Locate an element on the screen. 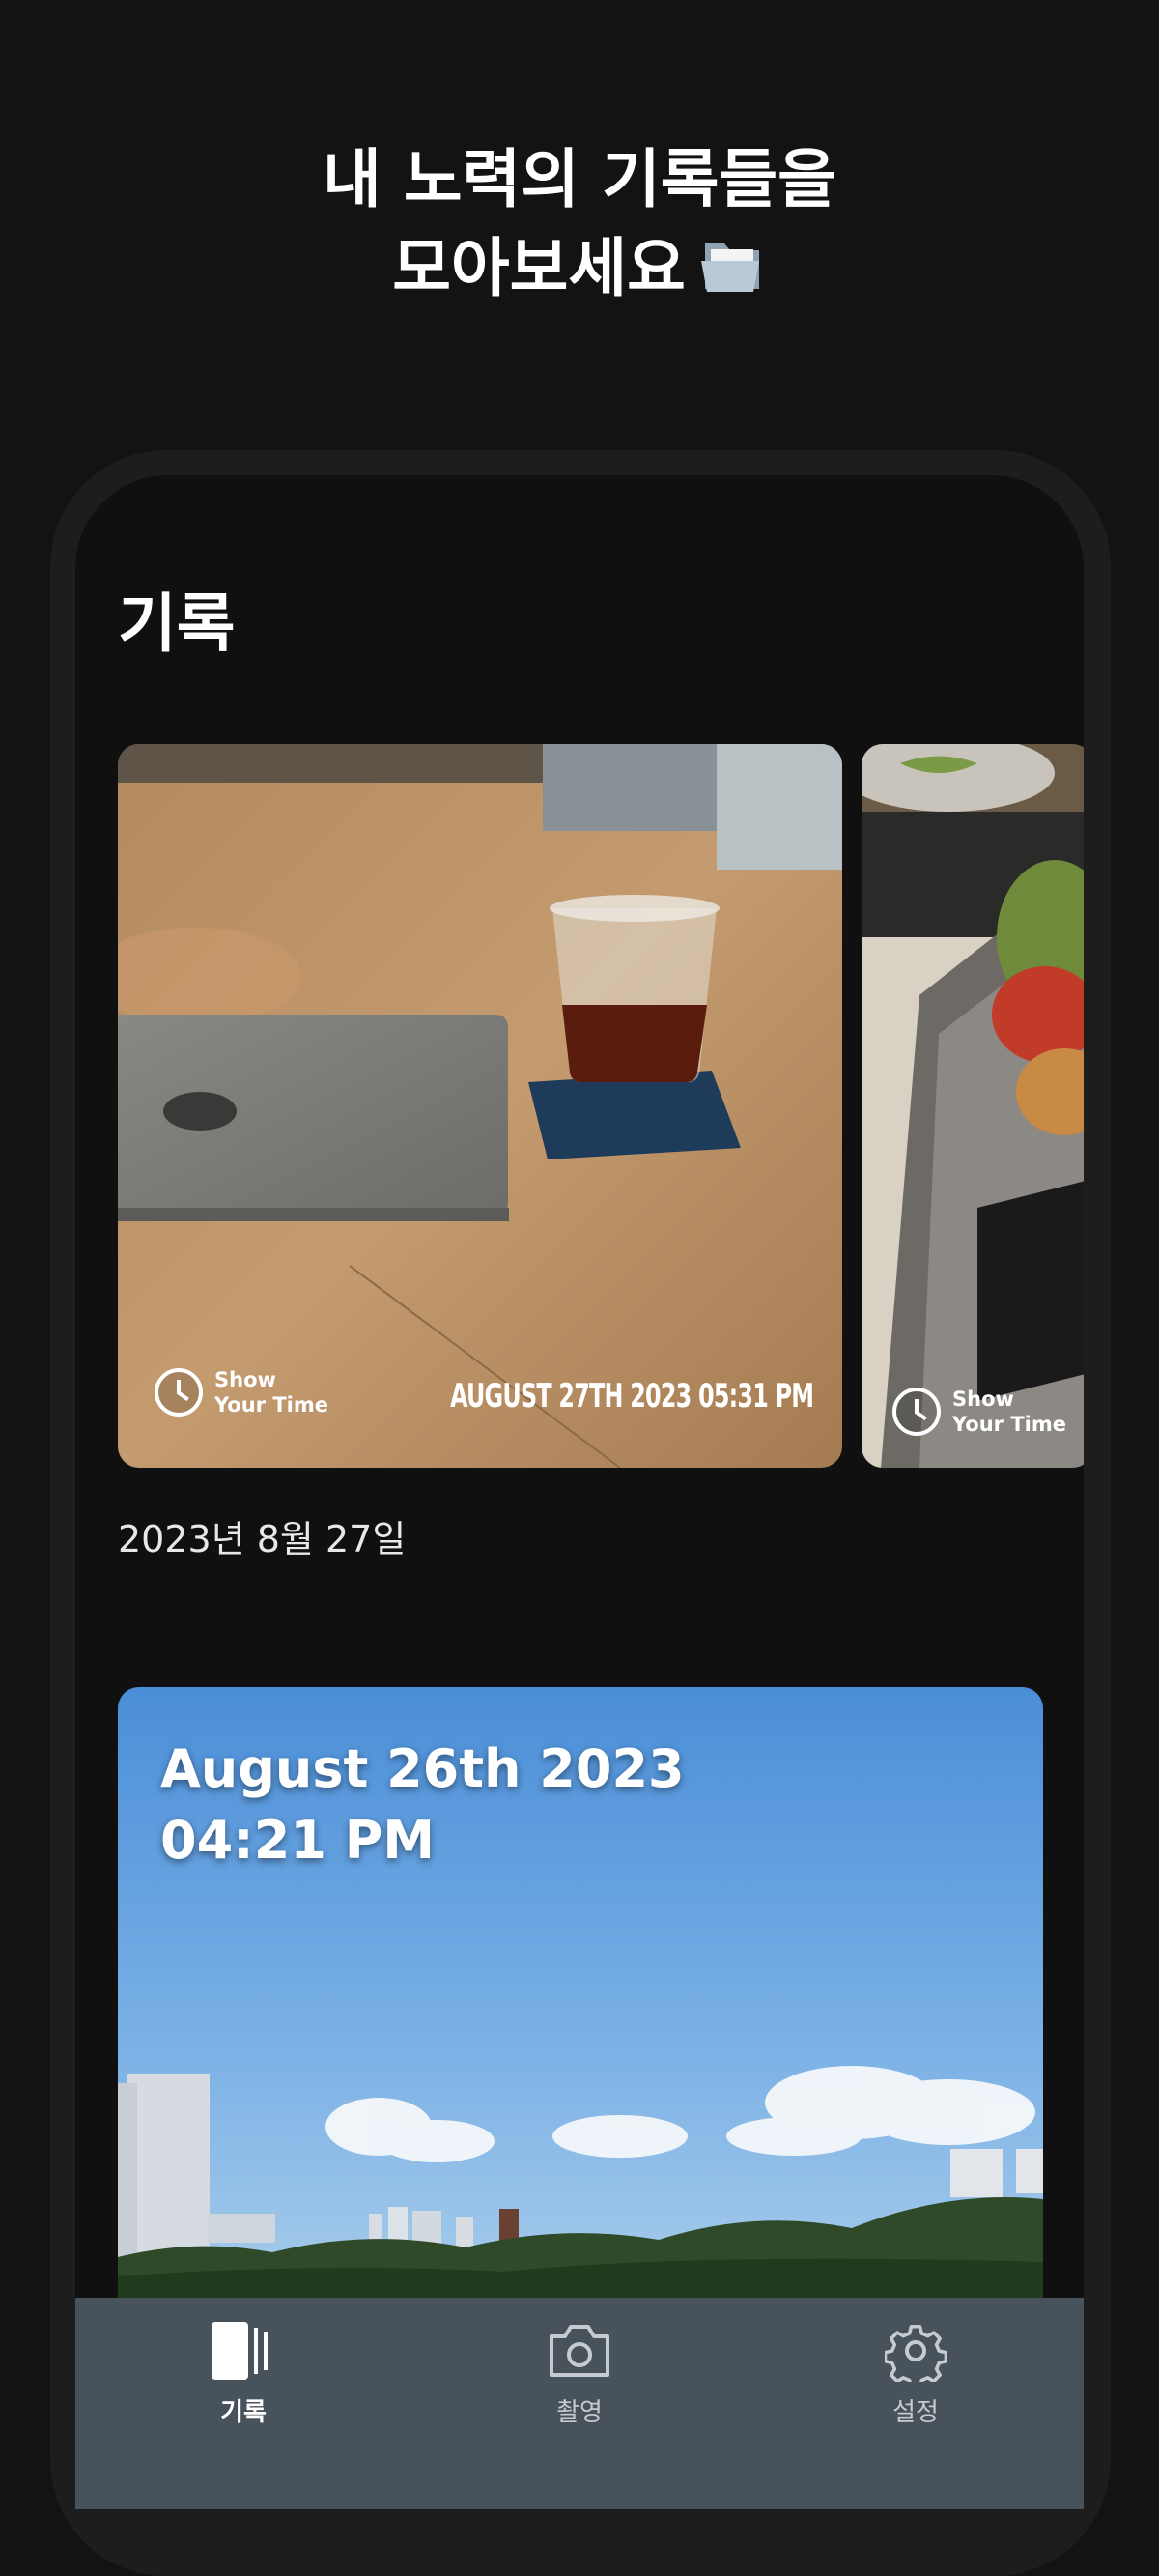 The image size is (1159, 2576). records-icon is located at coordinates (244, 2351).